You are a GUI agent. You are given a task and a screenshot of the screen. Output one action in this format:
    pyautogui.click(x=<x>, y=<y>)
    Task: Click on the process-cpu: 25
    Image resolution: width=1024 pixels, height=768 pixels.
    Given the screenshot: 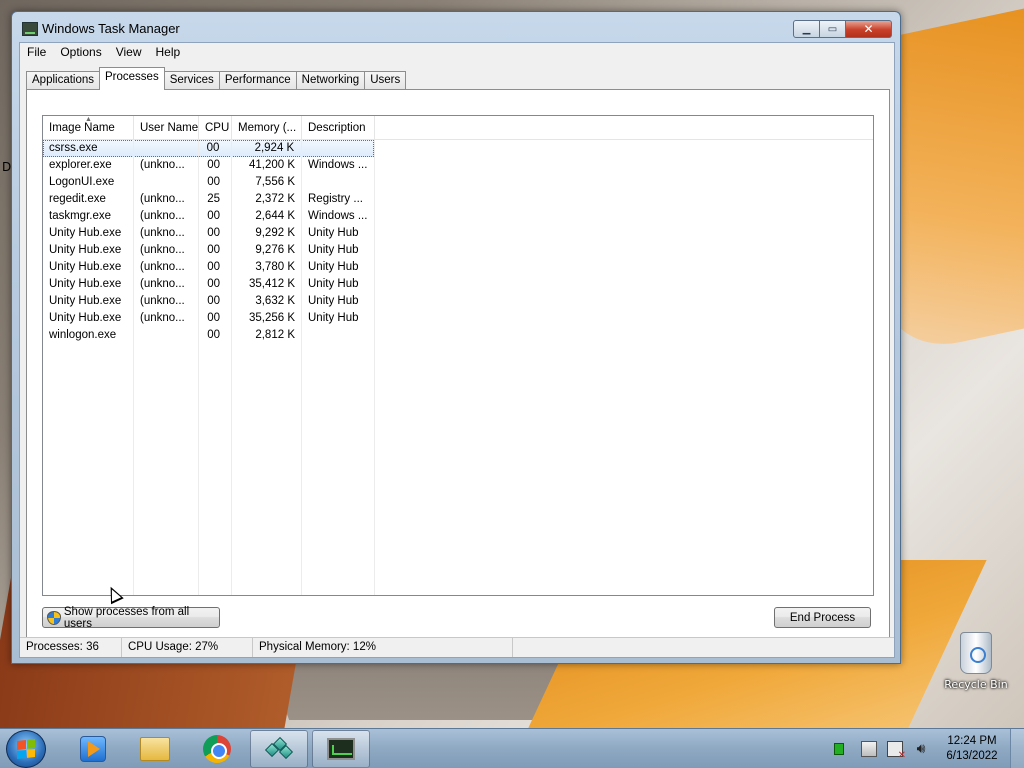 What is the action you would take?
    pyautogui.click(x=213, y=199)
    